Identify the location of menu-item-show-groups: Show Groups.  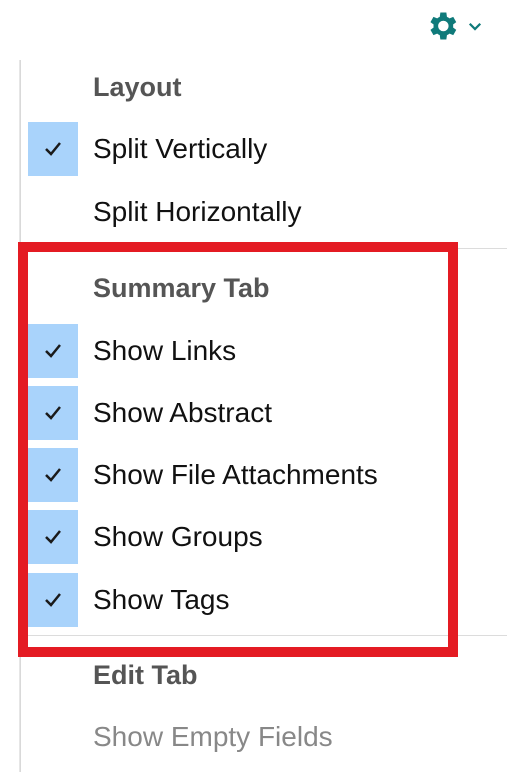
(264, 537).